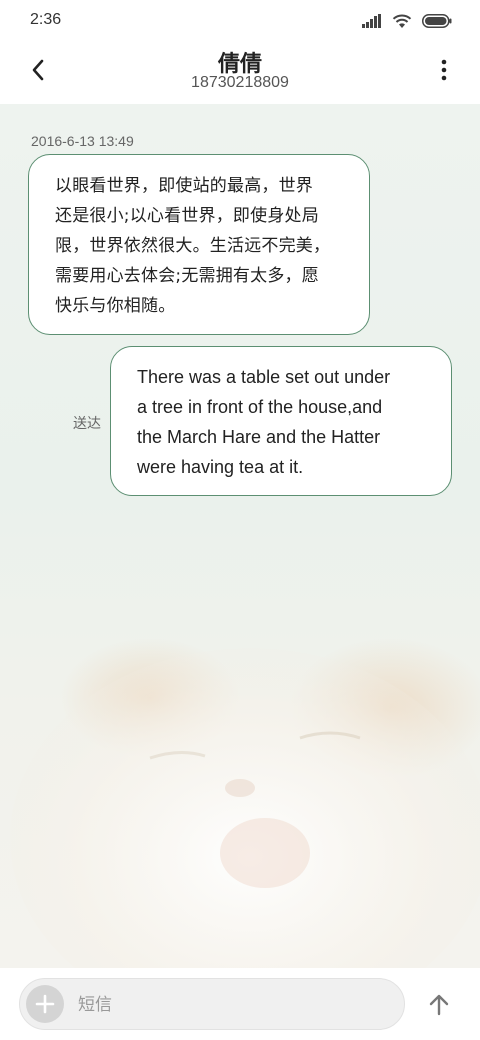  Describe the element at coordinates (187, 216) in the screenshot. I see `message-line: 还是很小;以心看世界，即使身处局` at that location.